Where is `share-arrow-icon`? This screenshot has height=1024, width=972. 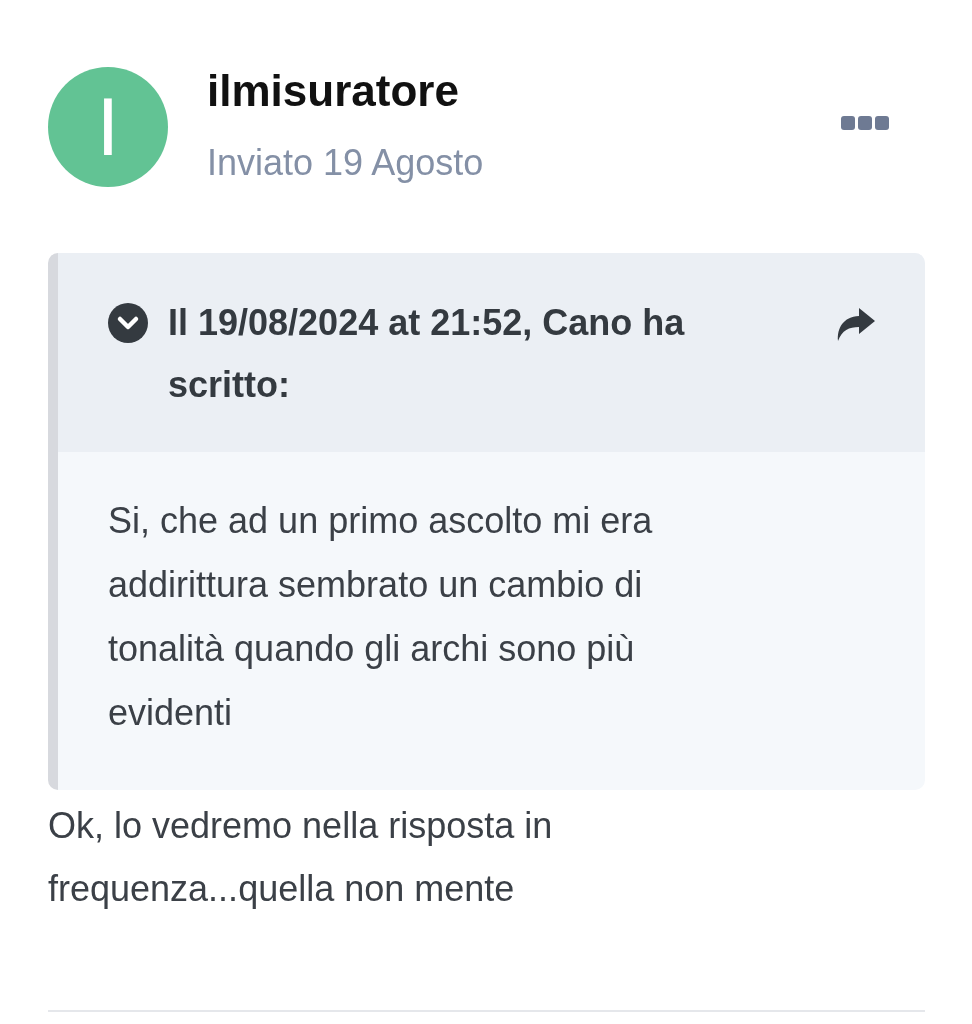 share-arrow-icon is located at coordinates (855, 324).